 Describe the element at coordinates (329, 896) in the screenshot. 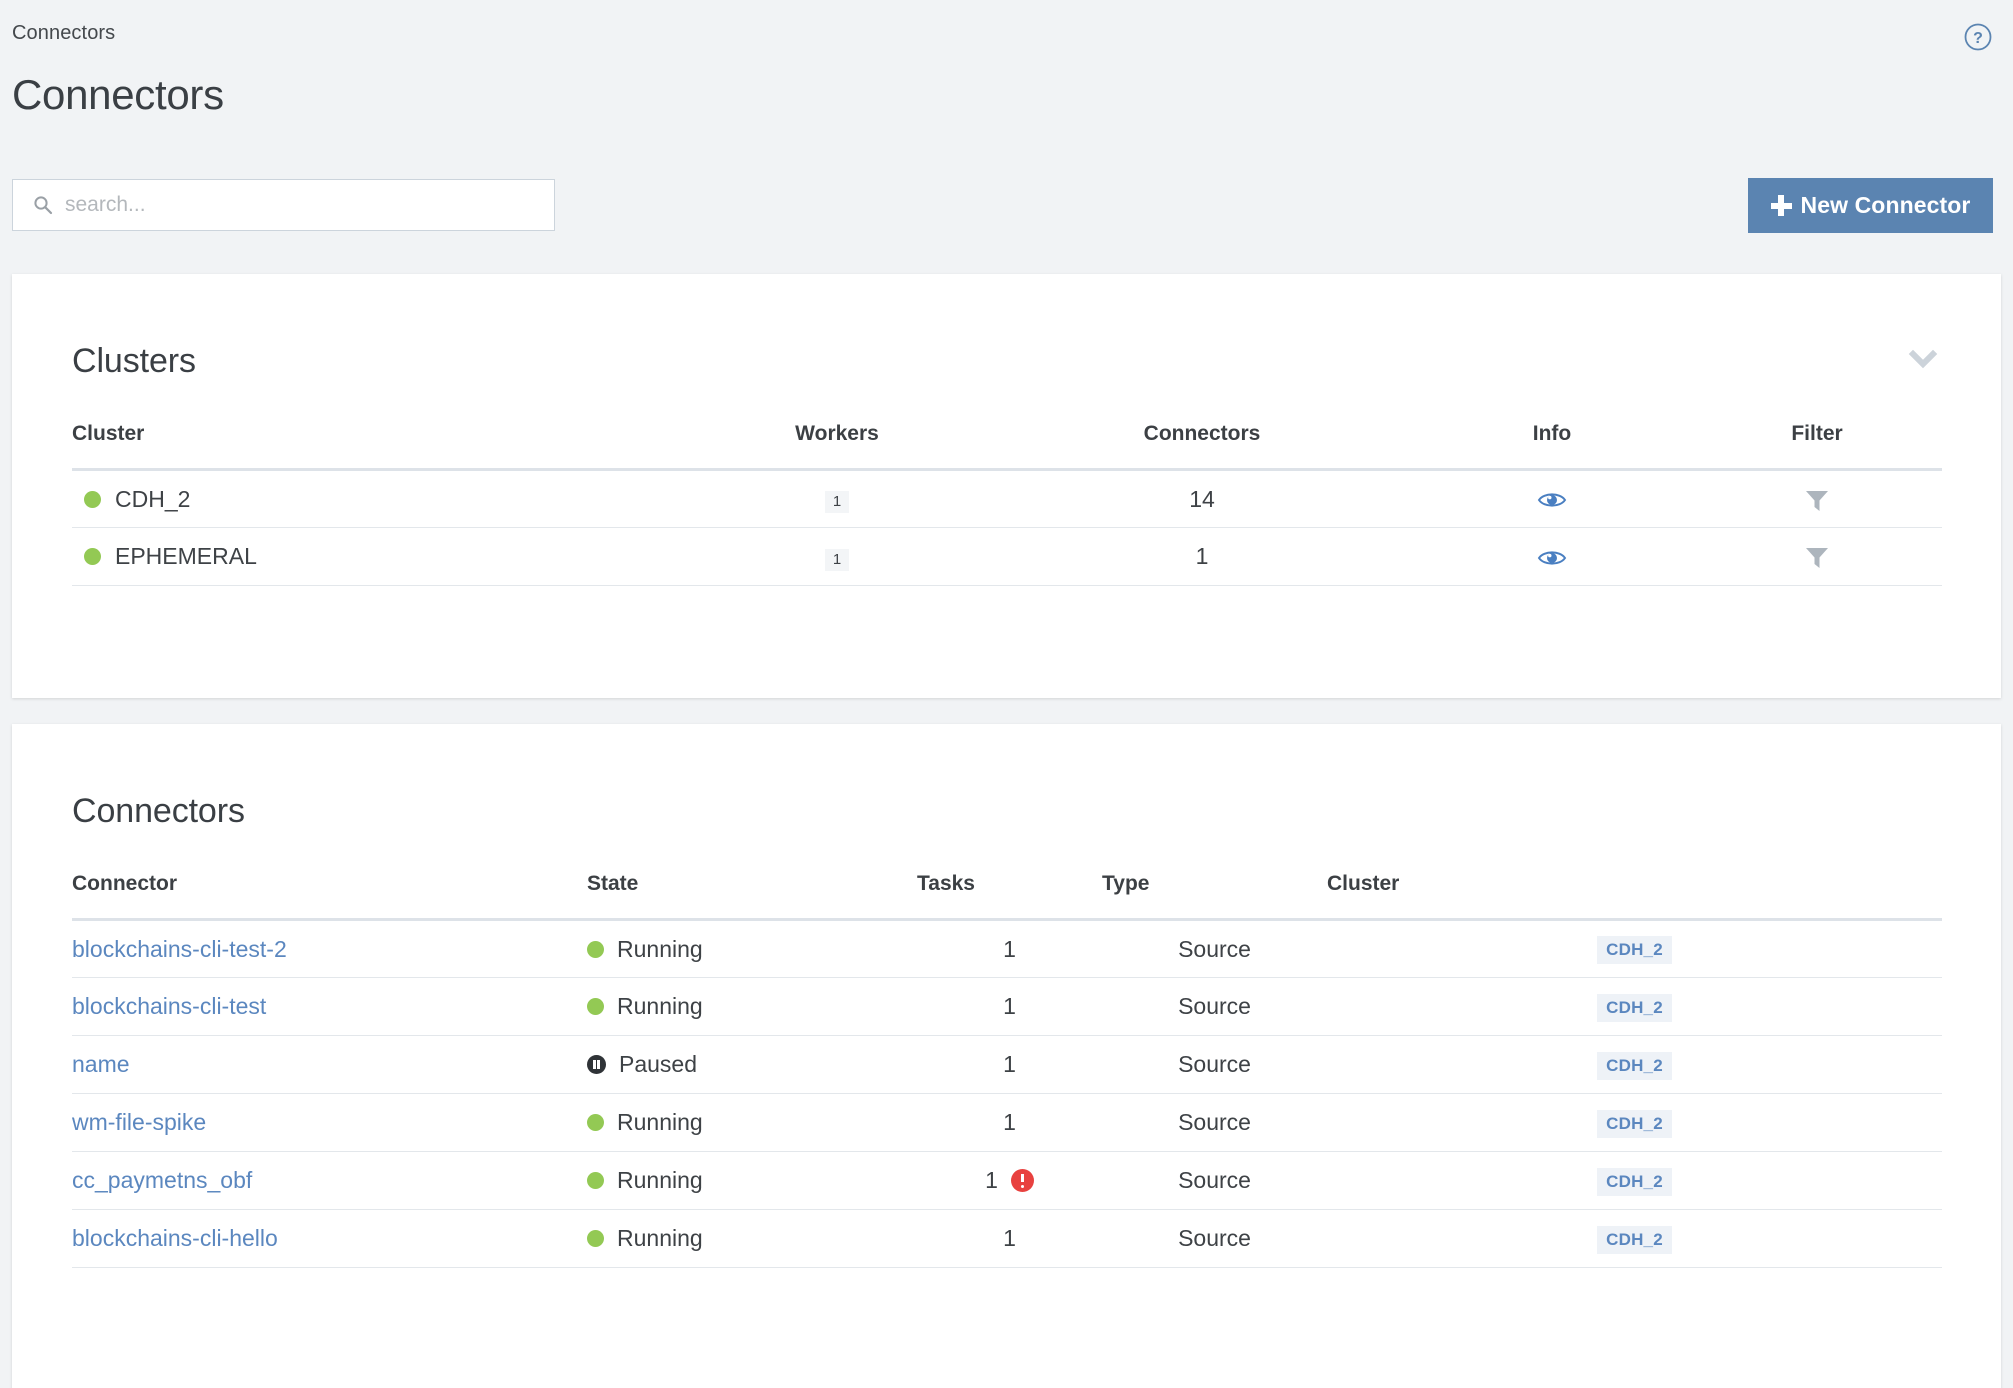

I see `column-header-connector: Connector` at that location.